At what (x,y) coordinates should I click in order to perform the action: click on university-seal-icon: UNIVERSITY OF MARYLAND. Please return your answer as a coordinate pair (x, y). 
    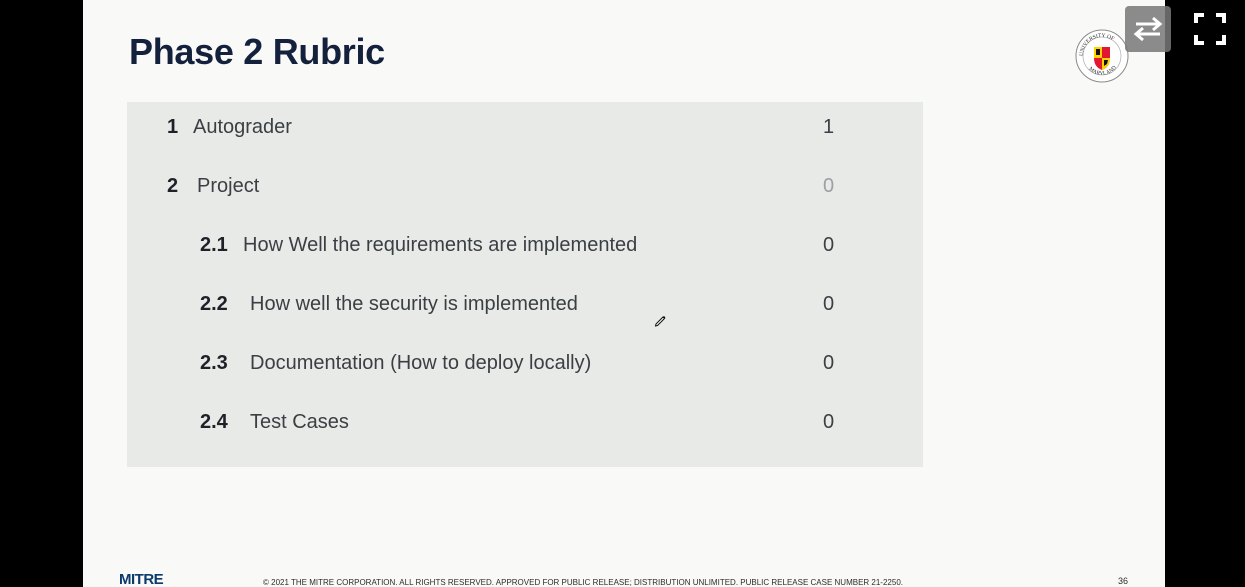
    Looking at the image, I should click on (1102, 56).